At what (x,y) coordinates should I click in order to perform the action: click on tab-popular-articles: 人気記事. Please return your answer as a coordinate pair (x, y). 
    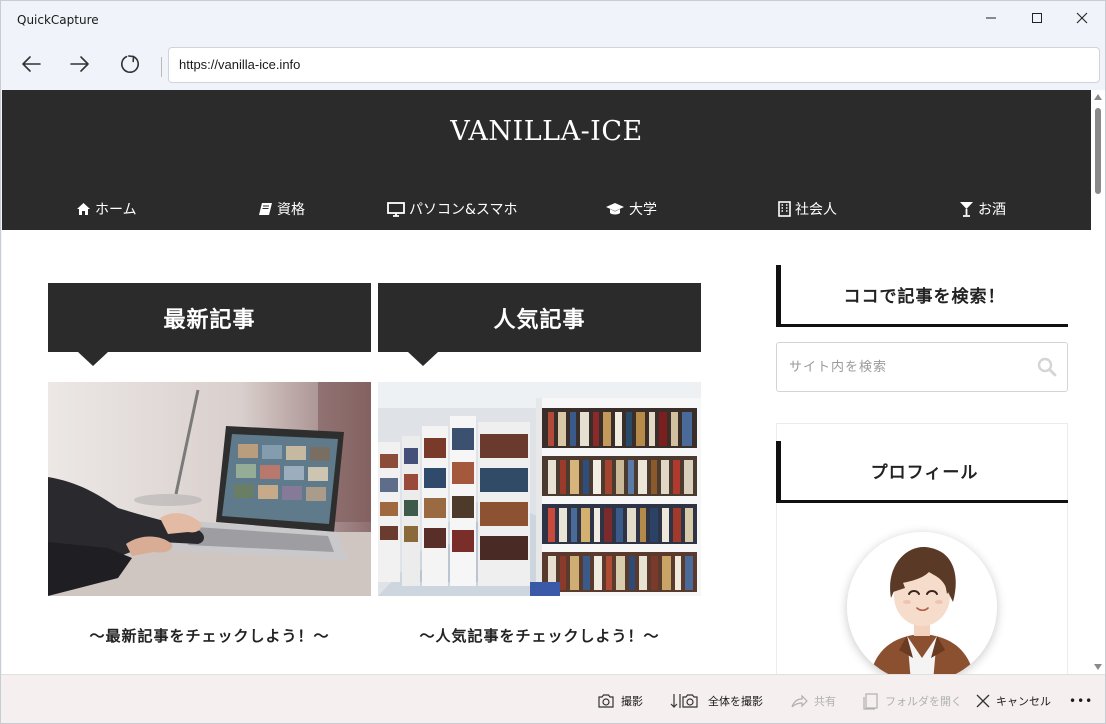
    Looking at the image, I should click on (539, 317).